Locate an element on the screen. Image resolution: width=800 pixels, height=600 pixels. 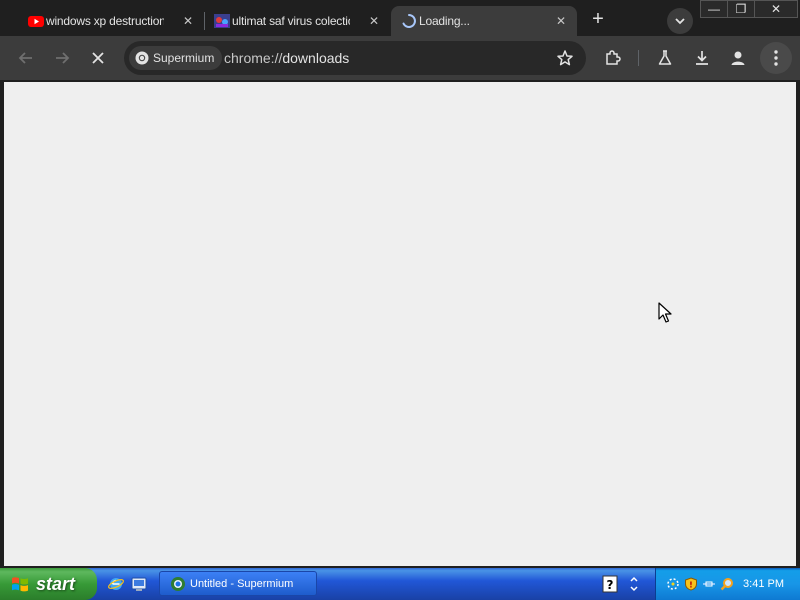
close-icon is located at coordinates (98, 58).